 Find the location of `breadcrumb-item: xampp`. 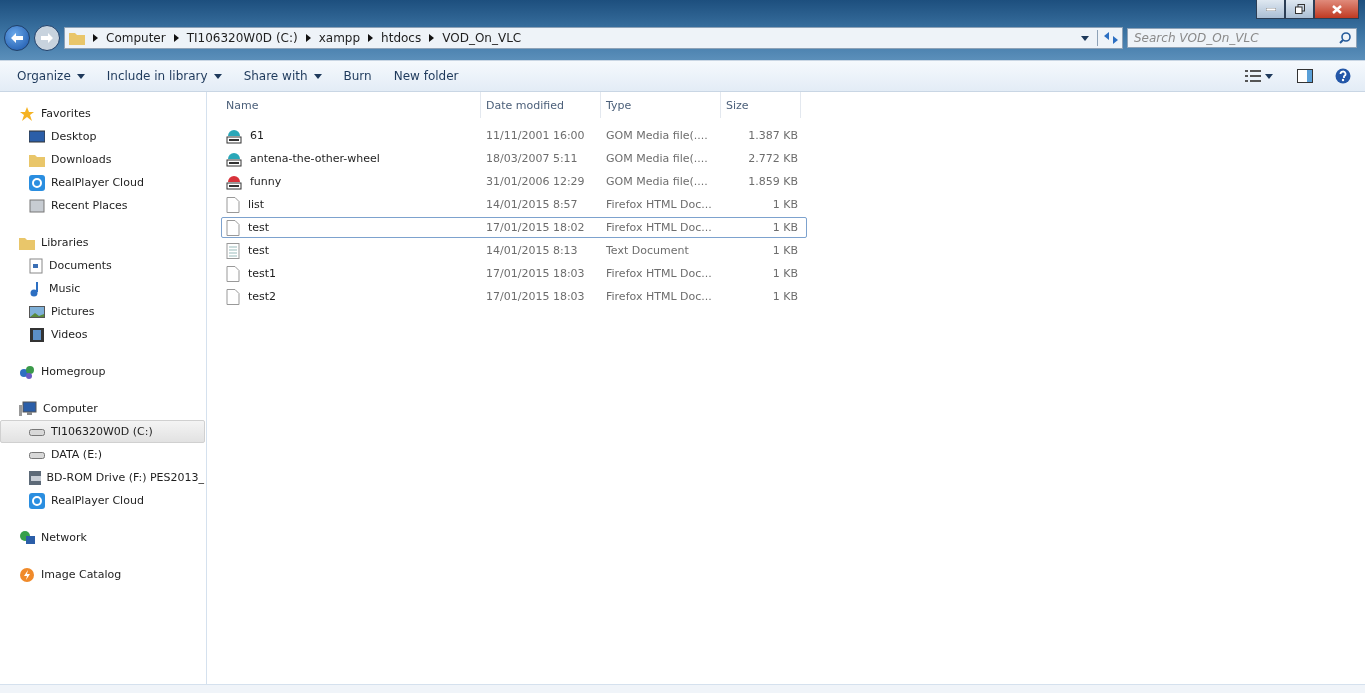

breadcrumb-item: xampp is located at coordinates (339, 38).